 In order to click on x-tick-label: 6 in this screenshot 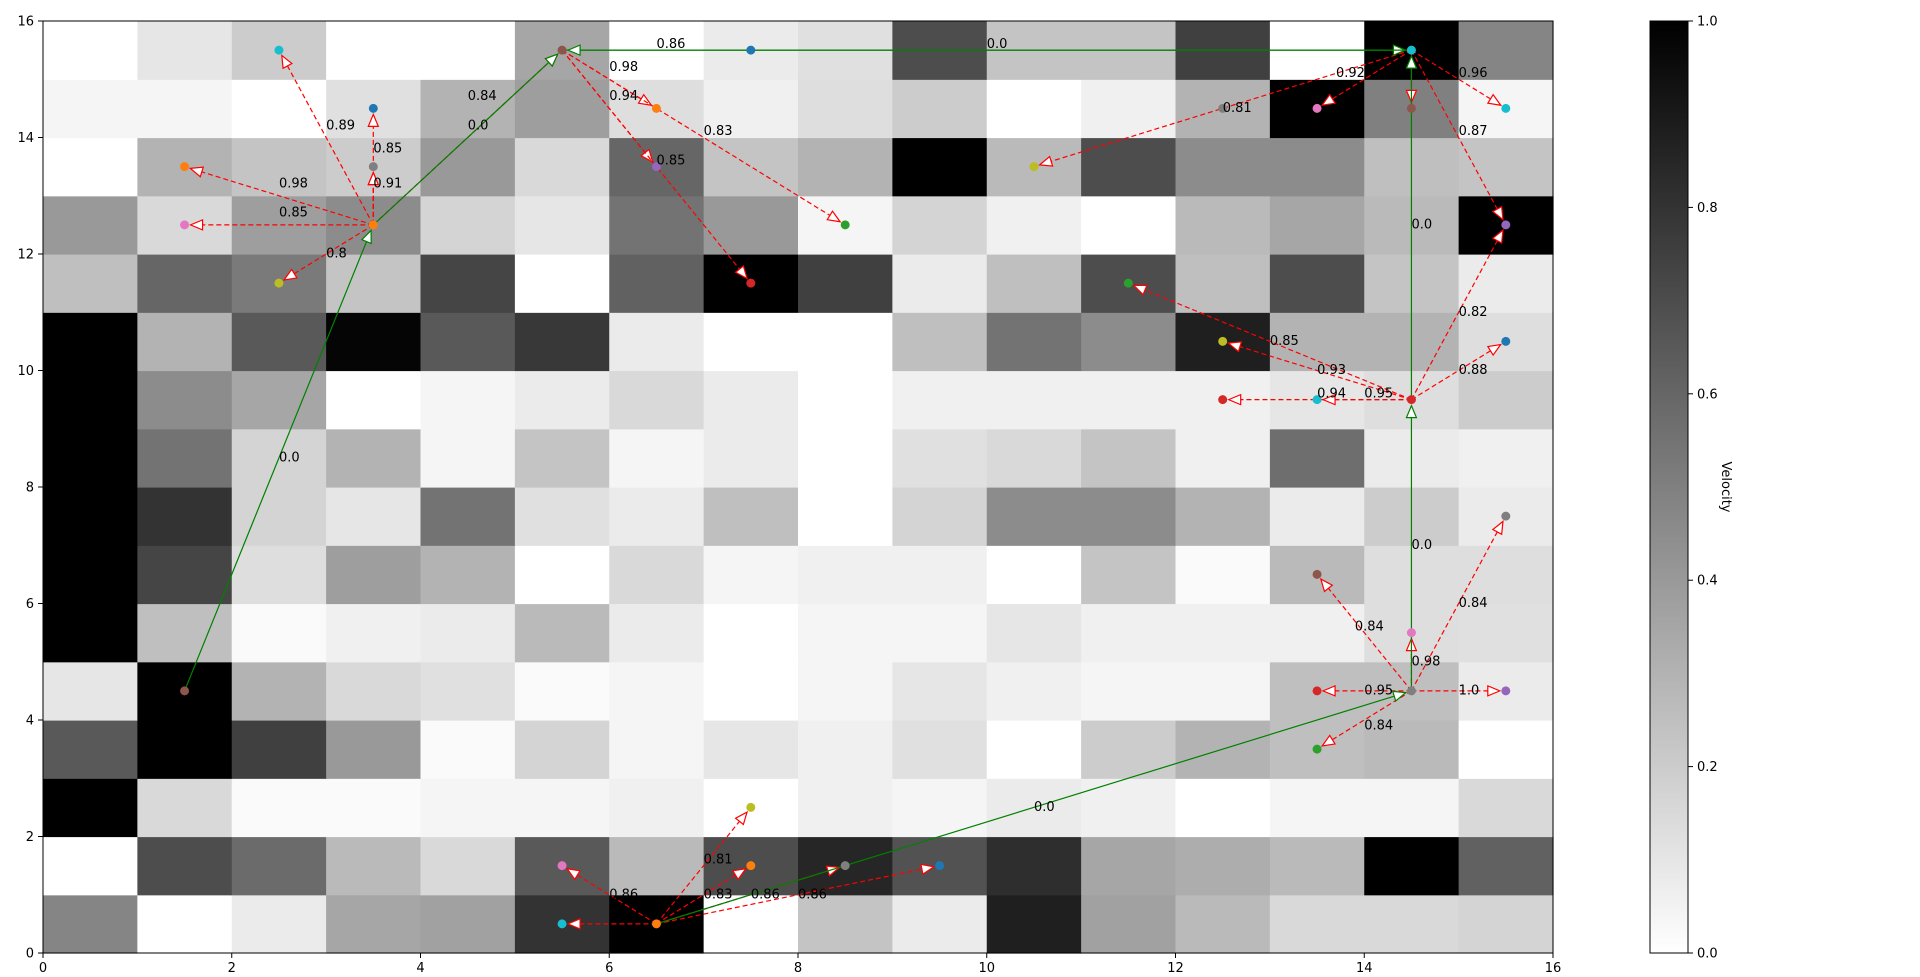, I will do `click(609, 968)`.